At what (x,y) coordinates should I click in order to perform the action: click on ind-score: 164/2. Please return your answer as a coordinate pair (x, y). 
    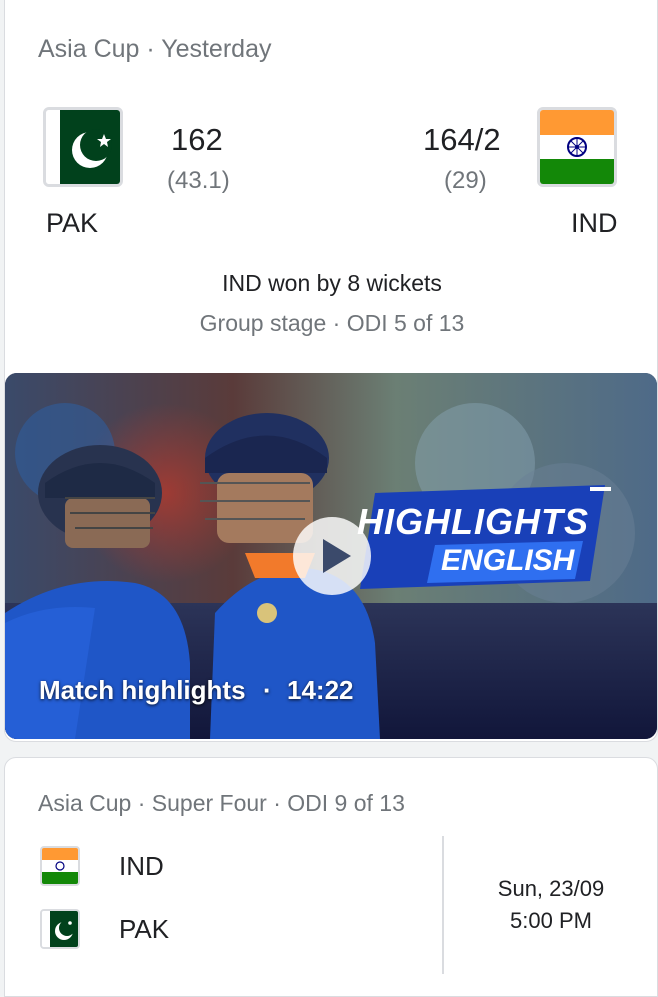
    Looking at the image, I should click on (462, 139).